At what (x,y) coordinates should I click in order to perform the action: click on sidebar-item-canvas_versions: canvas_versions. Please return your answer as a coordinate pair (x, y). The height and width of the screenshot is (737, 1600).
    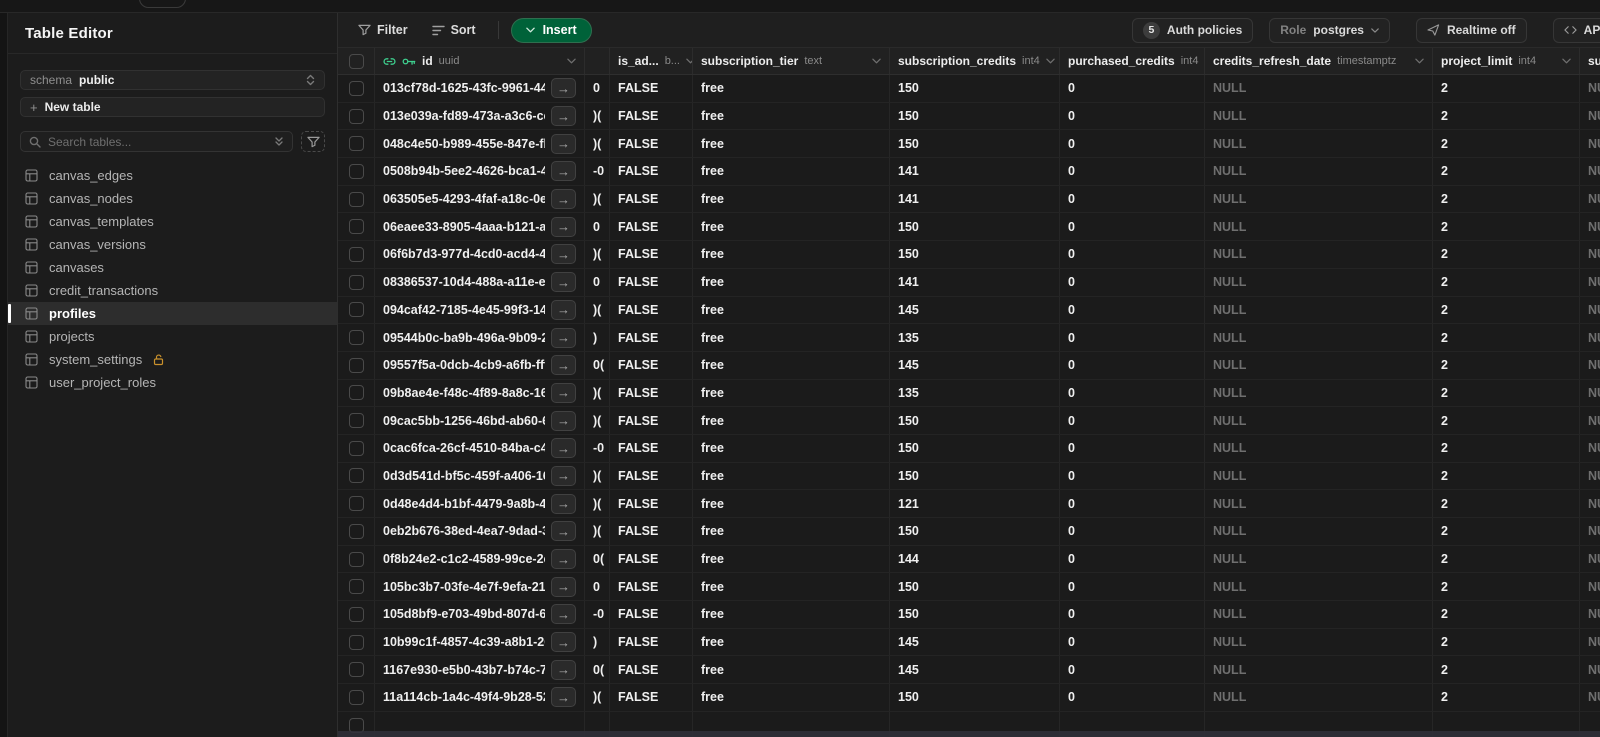
    Looking at the image, I should click on (172, 244).